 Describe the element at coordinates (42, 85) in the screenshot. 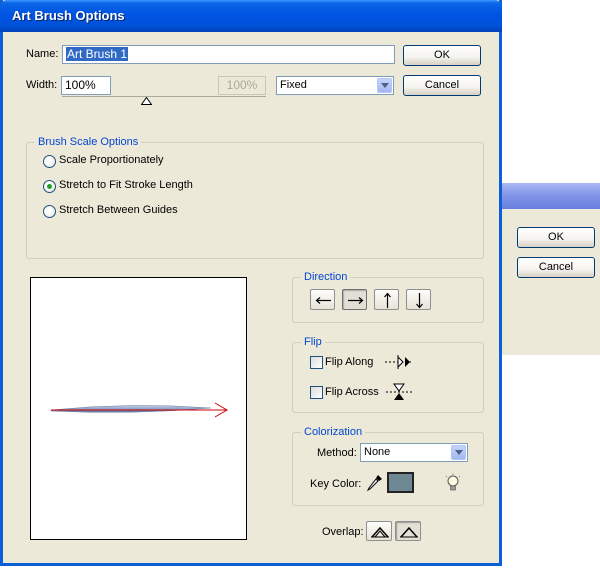

I see `width-label: Width:` at that location.